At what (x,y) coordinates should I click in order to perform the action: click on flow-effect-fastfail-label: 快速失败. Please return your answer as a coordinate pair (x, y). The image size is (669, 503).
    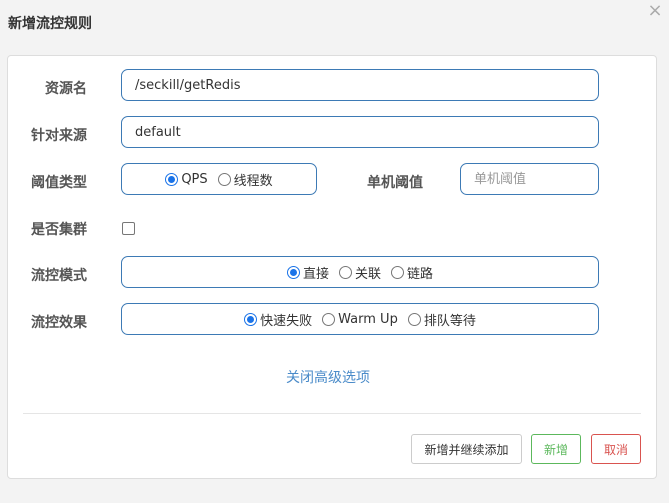
    Looking at the image, I should click on (286, 321).